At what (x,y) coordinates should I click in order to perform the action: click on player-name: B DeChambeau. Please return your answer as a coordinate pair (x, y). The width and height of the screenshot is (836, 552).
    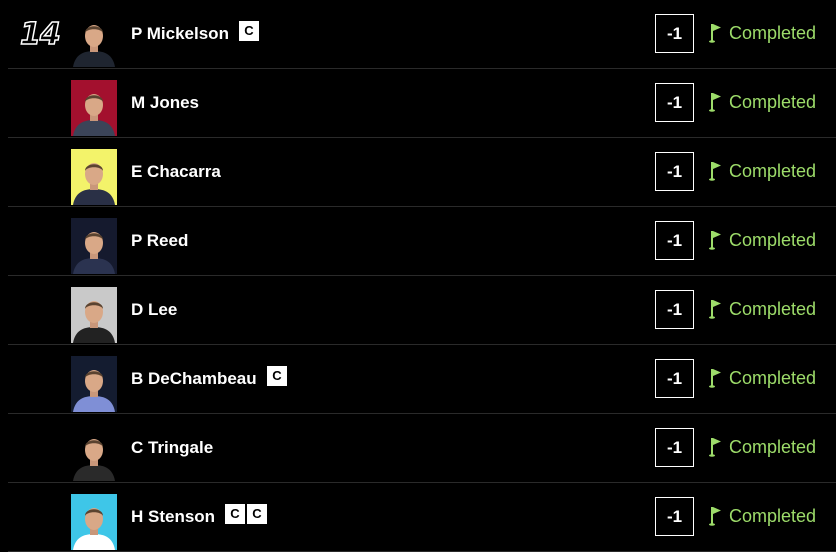
    Looking at the image, I should click on (194, 379).